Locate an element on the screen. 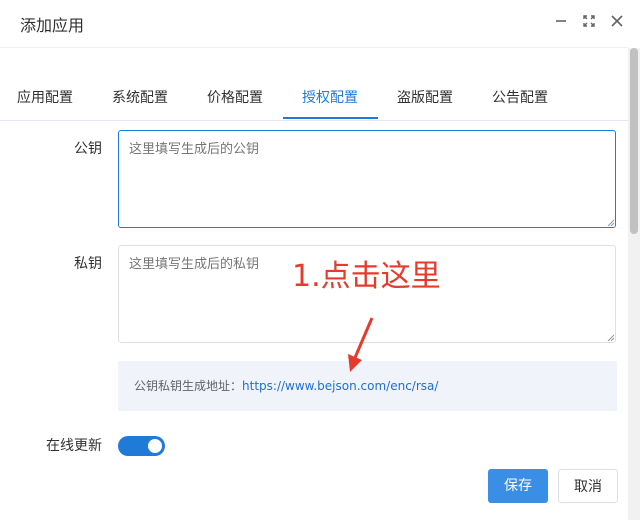 The height and width of the screenshot is (520, 640). rsa-generator-link: https://www.bejson.com/enc/rsa/ is located at coordinates (340, 386).